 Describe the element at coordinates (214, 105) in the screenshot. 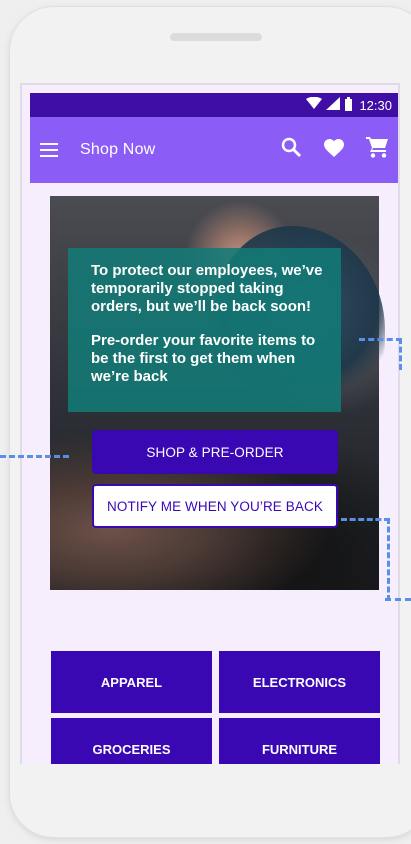

I see `status-bar: 12:30` at that location.